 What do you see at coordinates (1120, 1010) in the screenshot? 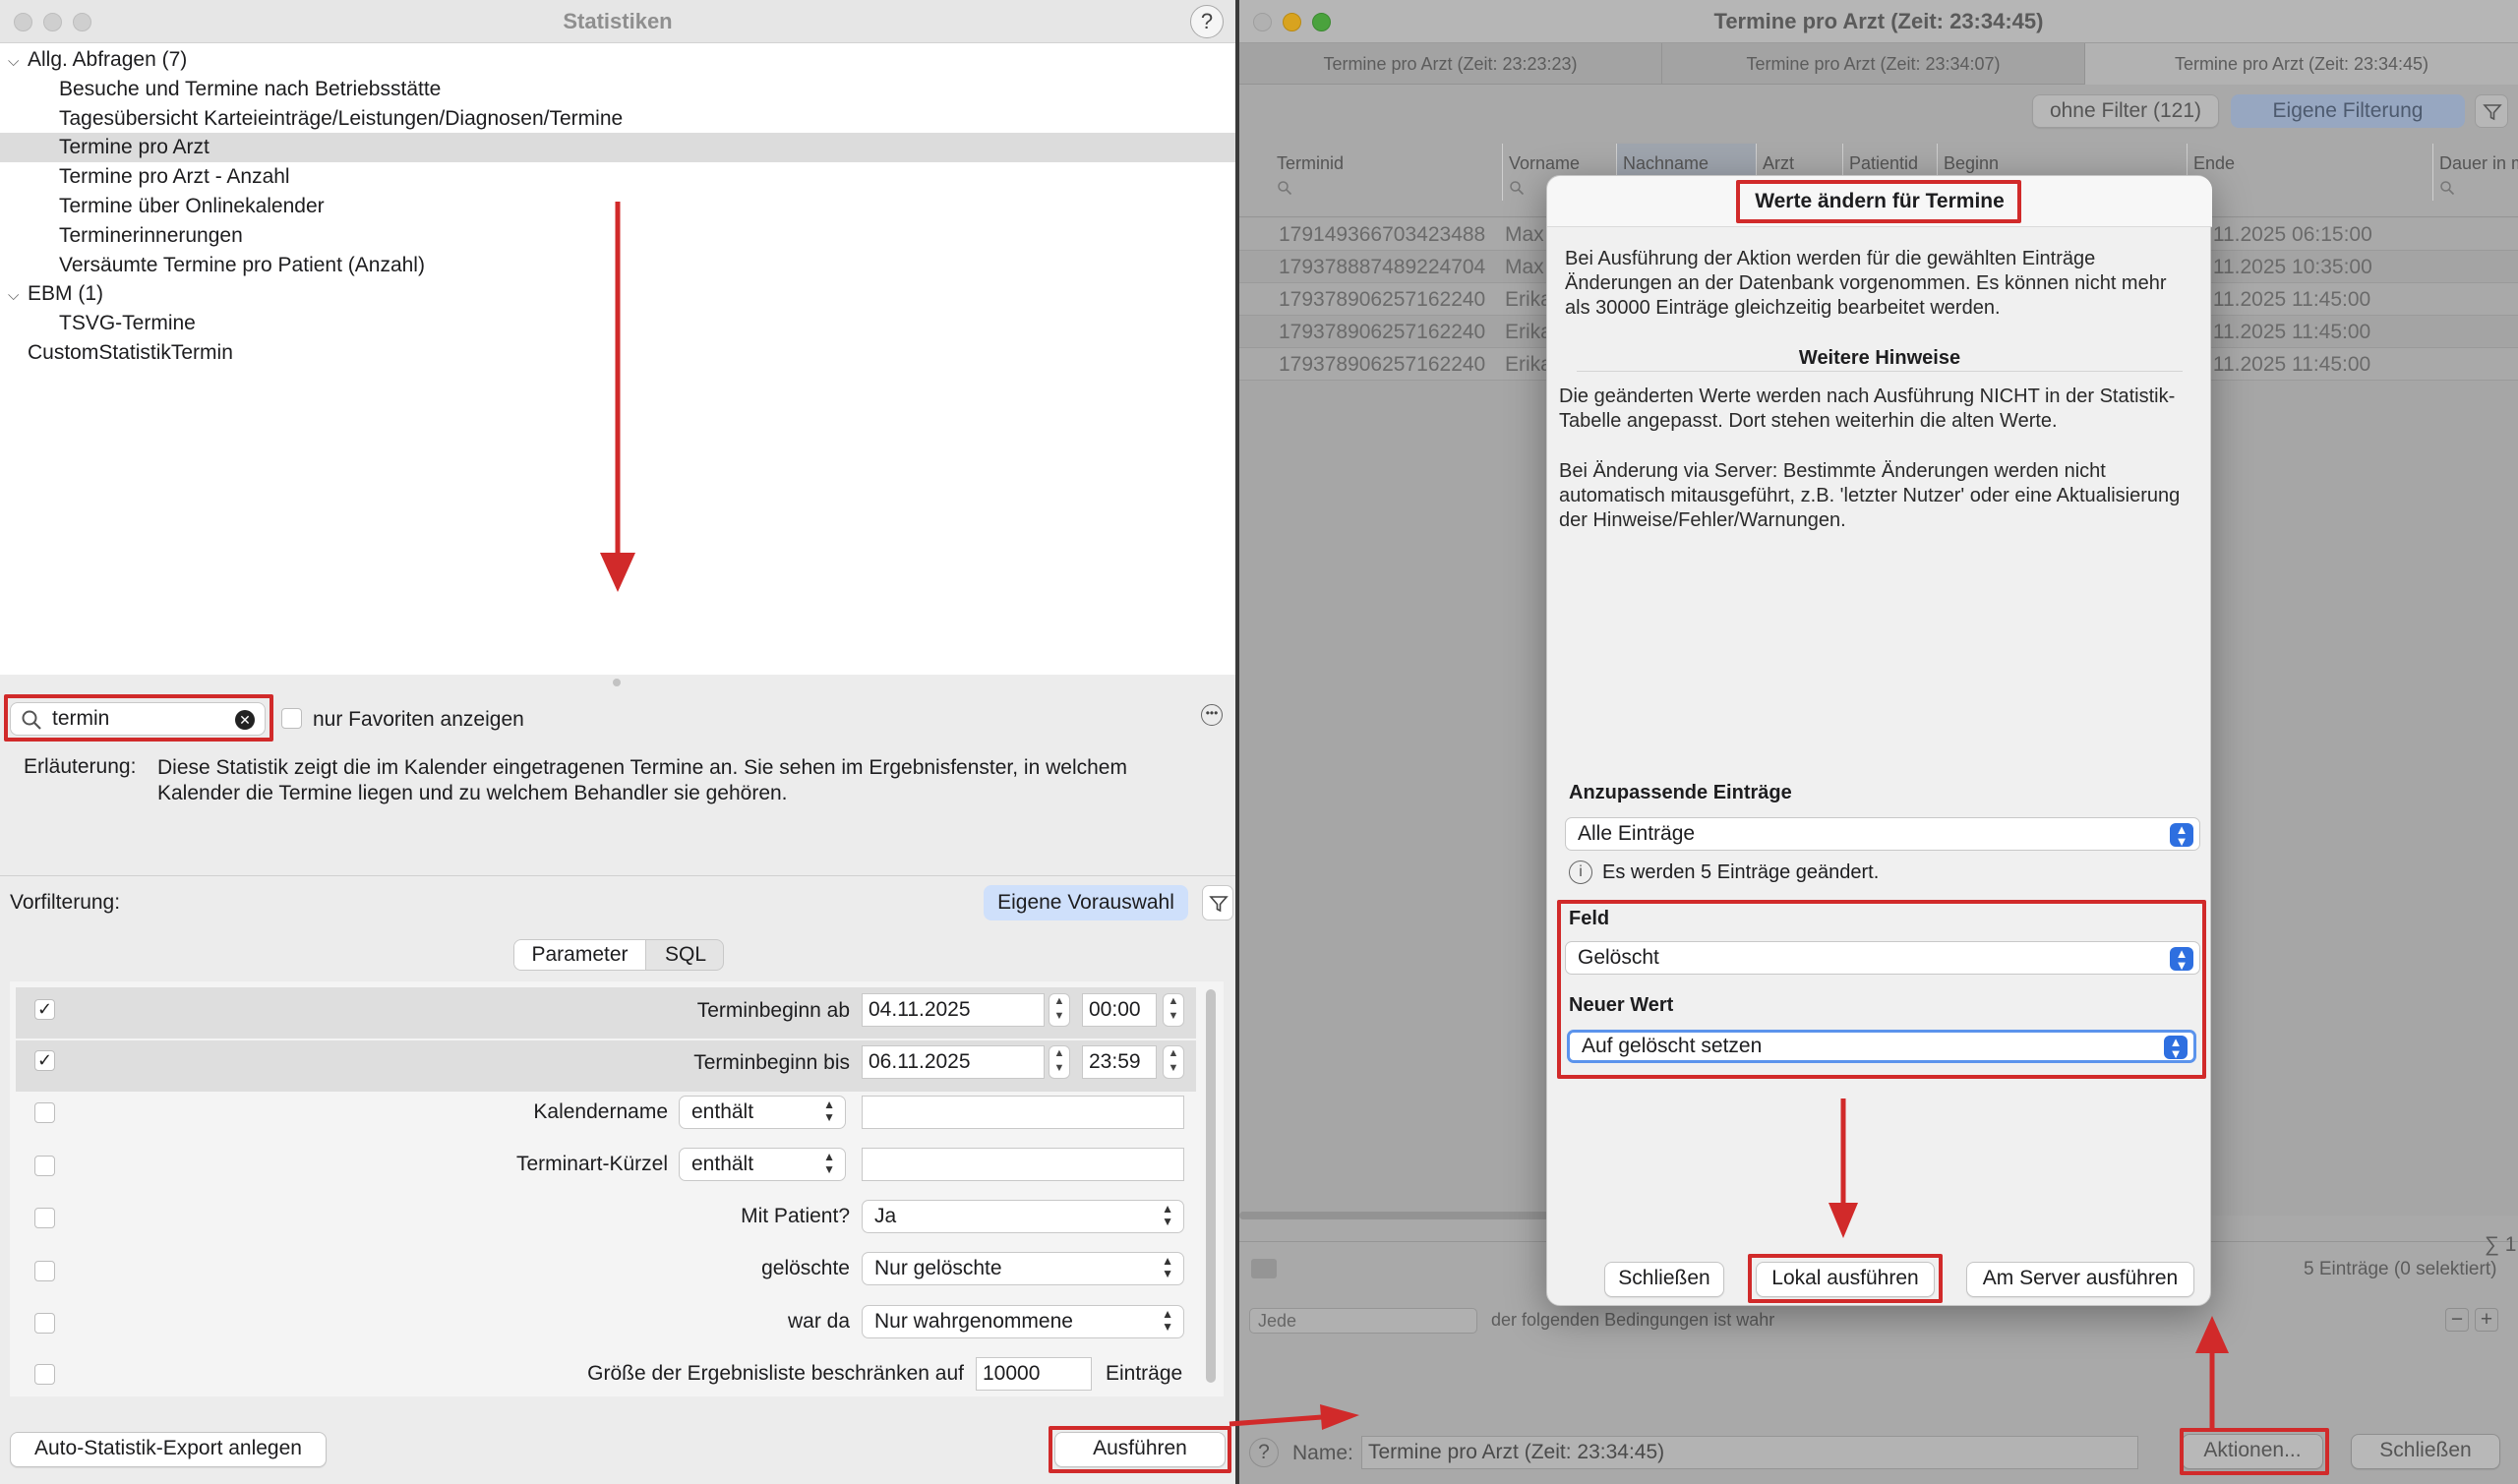
I see `terminbeginn-ab-time: 00:00` at bounding box center [1120, 1010].